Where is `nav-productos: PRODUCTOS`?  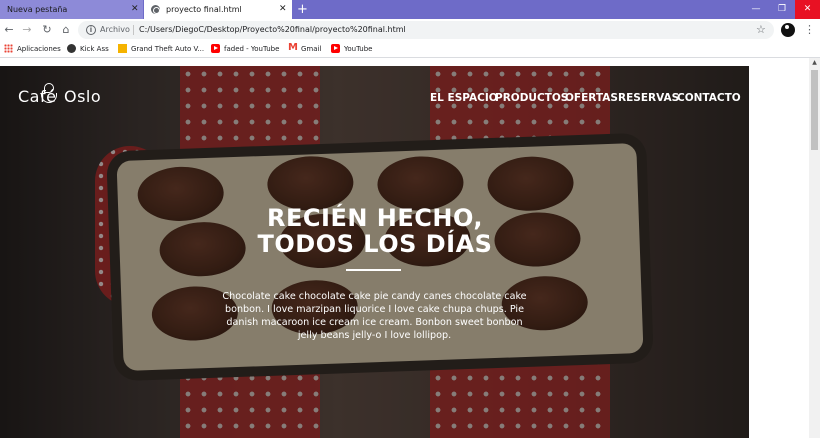
nav-productos: PRODUCTOS is located at coordinates (531, 98).